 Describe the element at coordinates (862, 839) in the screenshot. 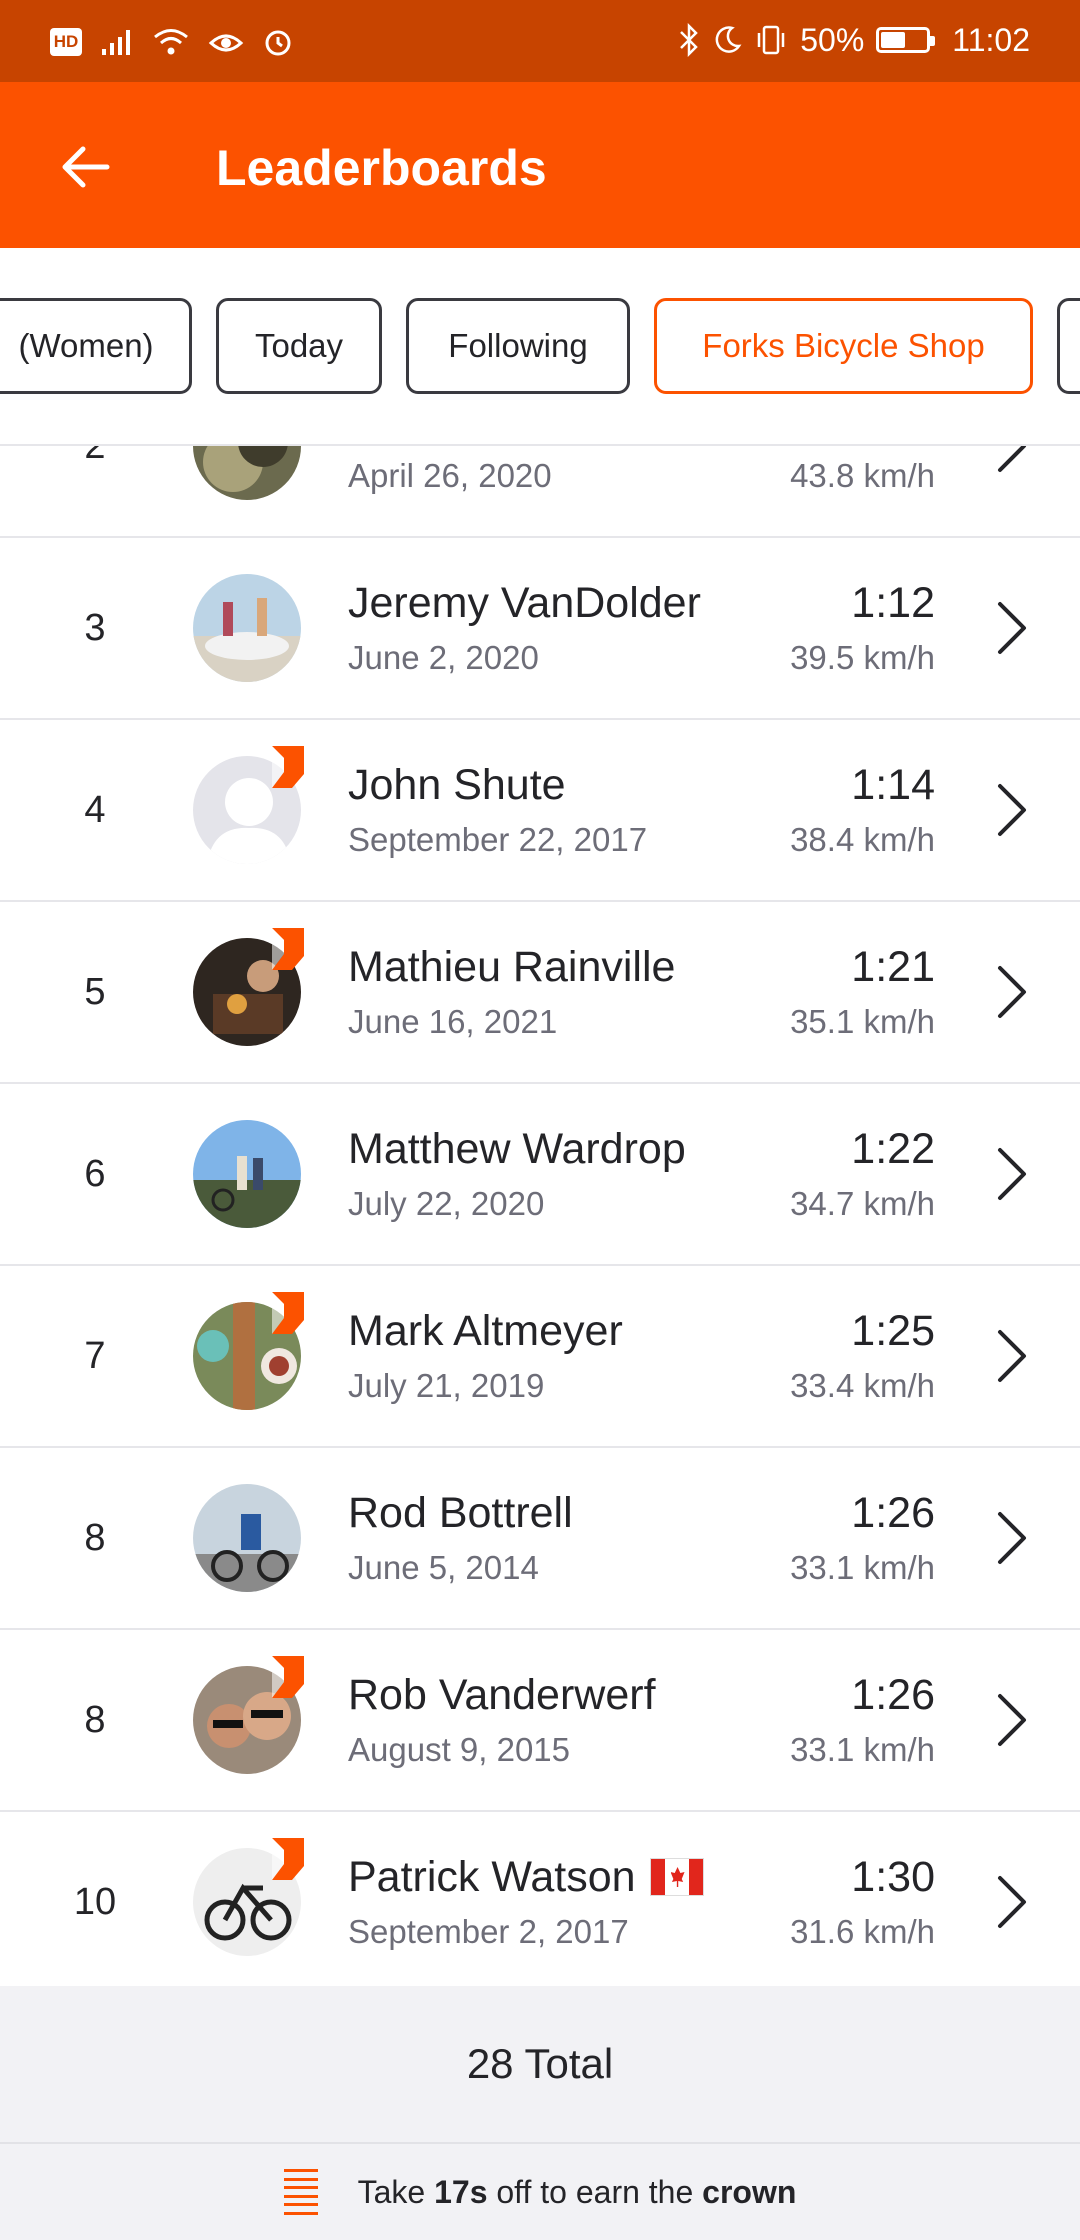

I see `effort-speed: 38.4 km/h` at that location.